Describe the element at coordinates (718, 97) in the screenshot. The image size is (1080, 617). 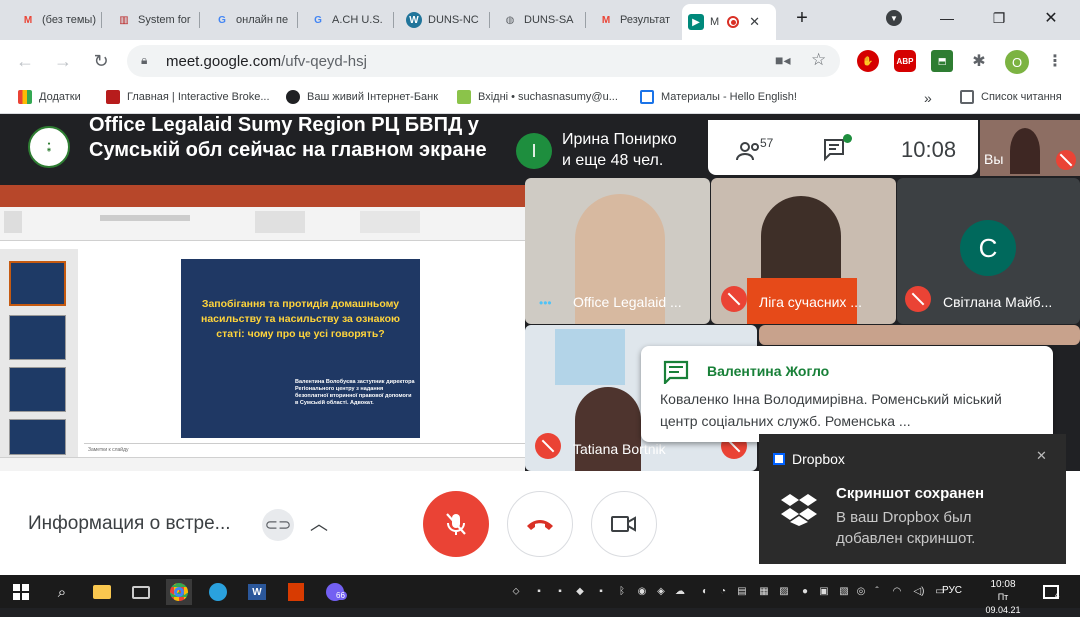
I see `bookmark-hello-english: Материалы - Hello English!` at that location.